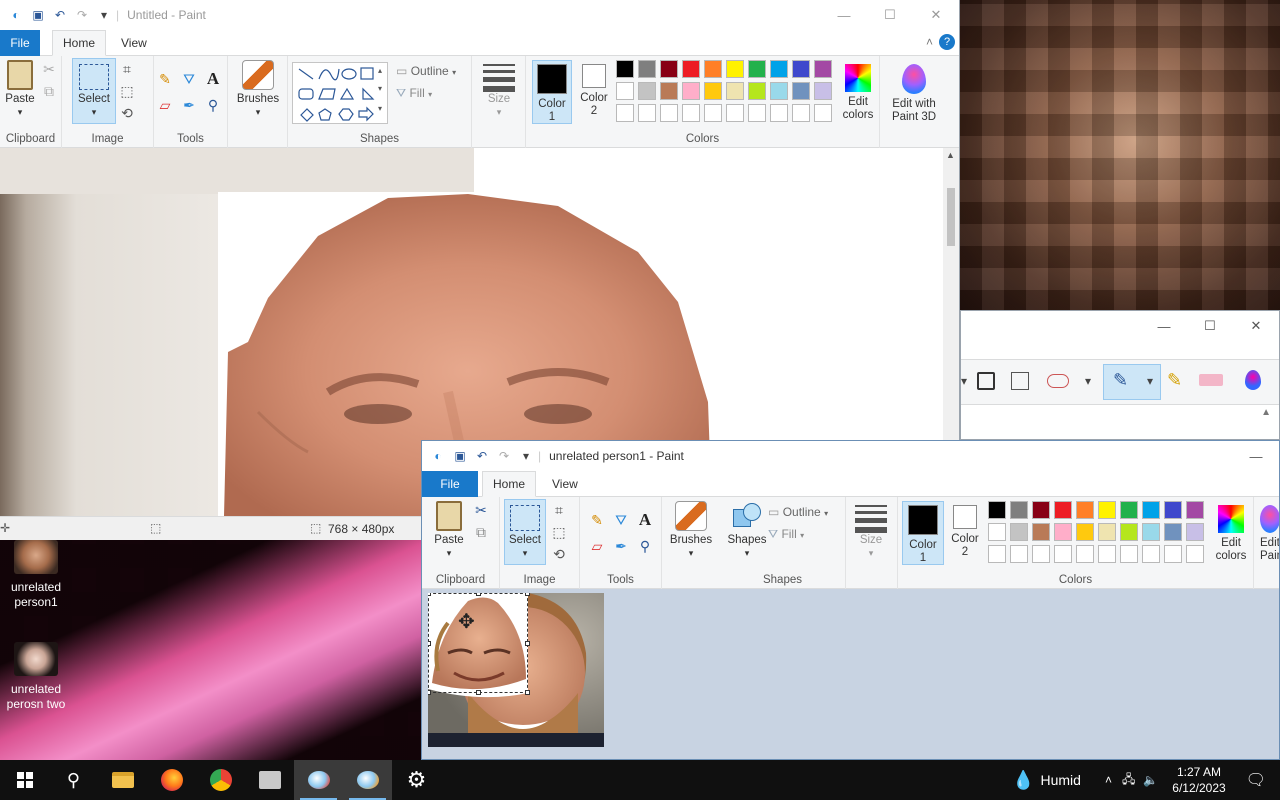  What do you see at coordinates (986, 381) in the screenshot?
I see `save-icon` at bounding box center [986, 381].